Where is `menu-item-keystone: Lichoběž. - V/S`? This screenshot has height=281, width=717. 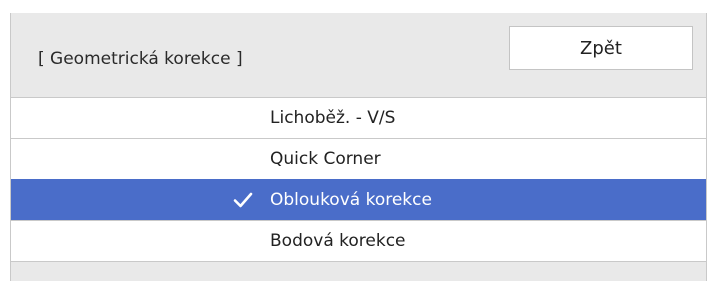
menu-item-keystone: Lichoběž. - V/S is located at coordinates (358, 117).